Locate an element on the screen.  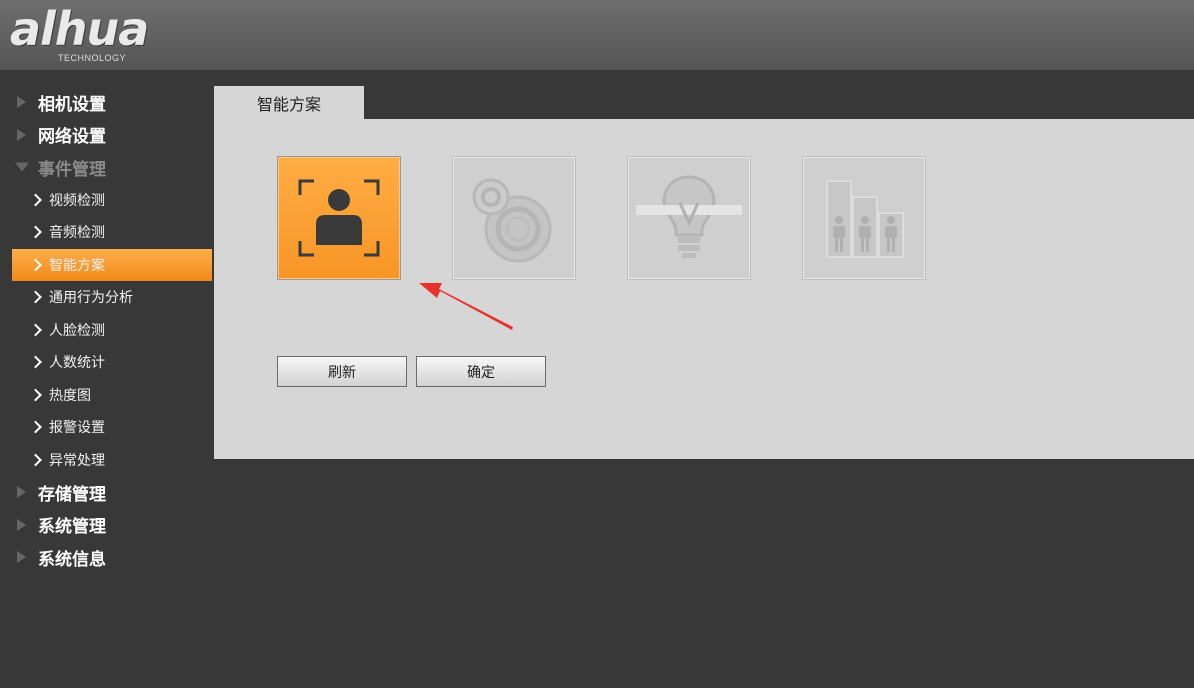
collapse-arrow-icon is located at coordinates (22, 167).